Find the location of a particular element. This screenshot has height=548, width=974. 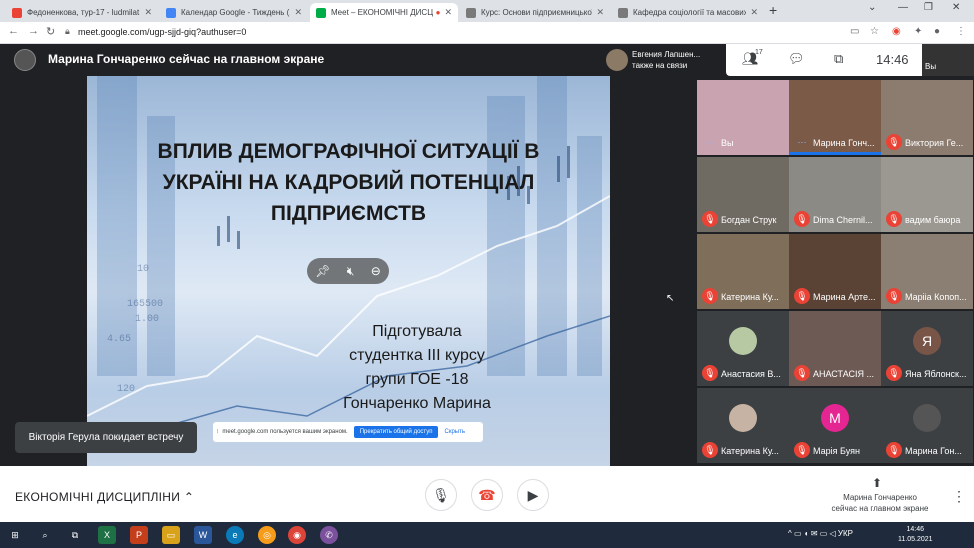

new-tab-button: + is located at coordinates (773, 10).